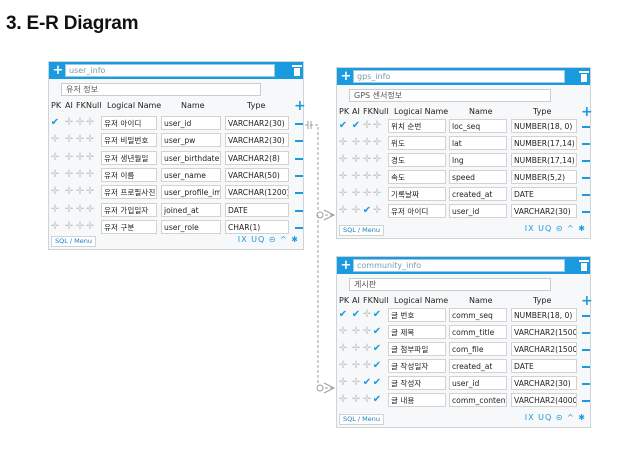  Describe the element at coordinates (478, 349) in the screenshot. I see `column-name-field: com_file` at that location.